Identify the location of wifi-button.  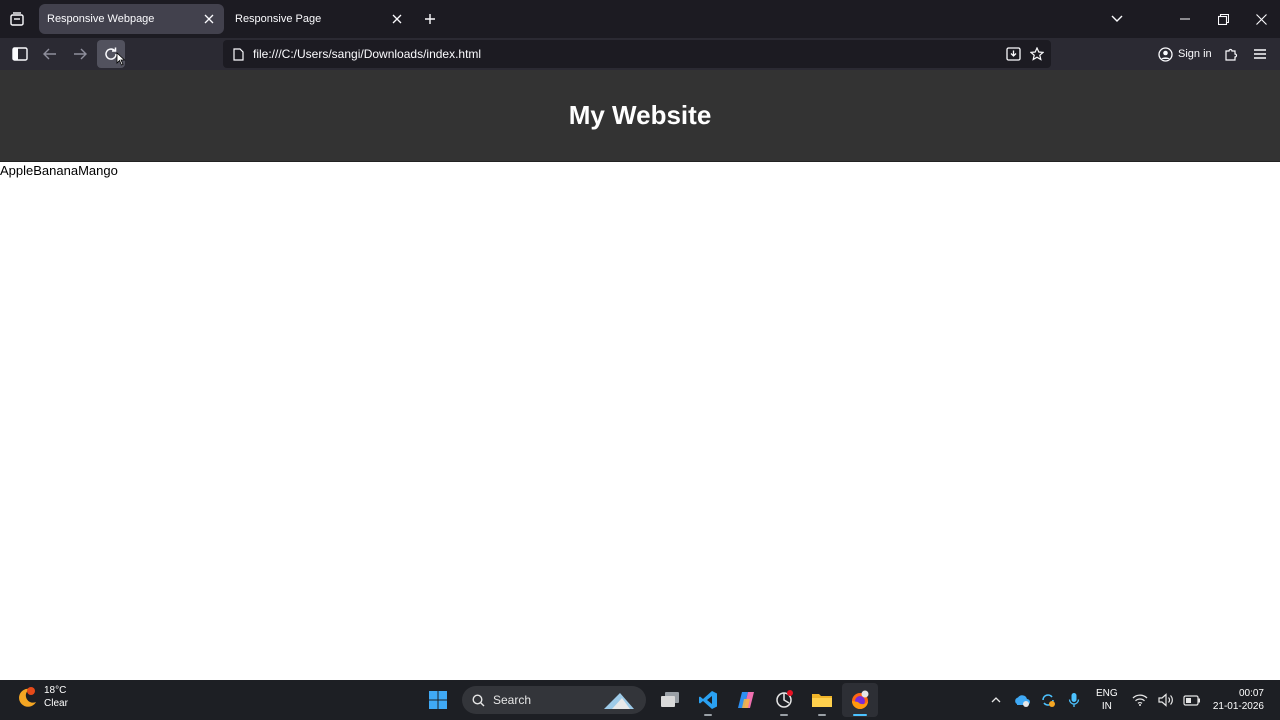
(1140, 700).